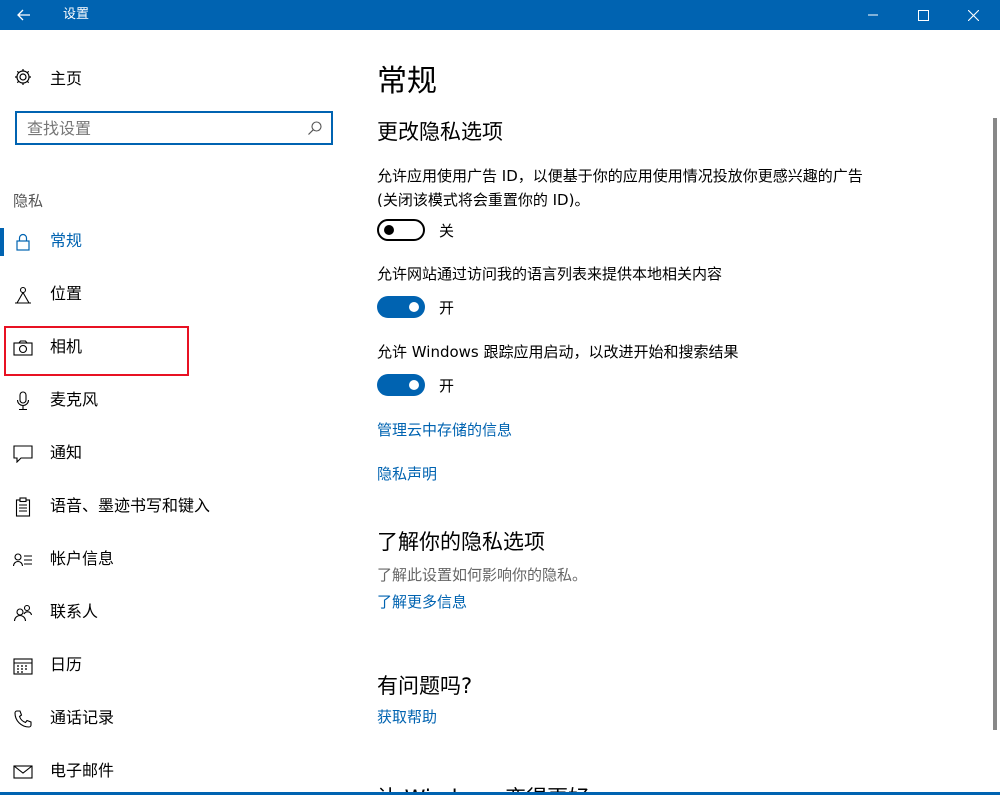 The width and height of the screenshot is (1000, 795). I want to click on minimize-button, so click(873, 15).